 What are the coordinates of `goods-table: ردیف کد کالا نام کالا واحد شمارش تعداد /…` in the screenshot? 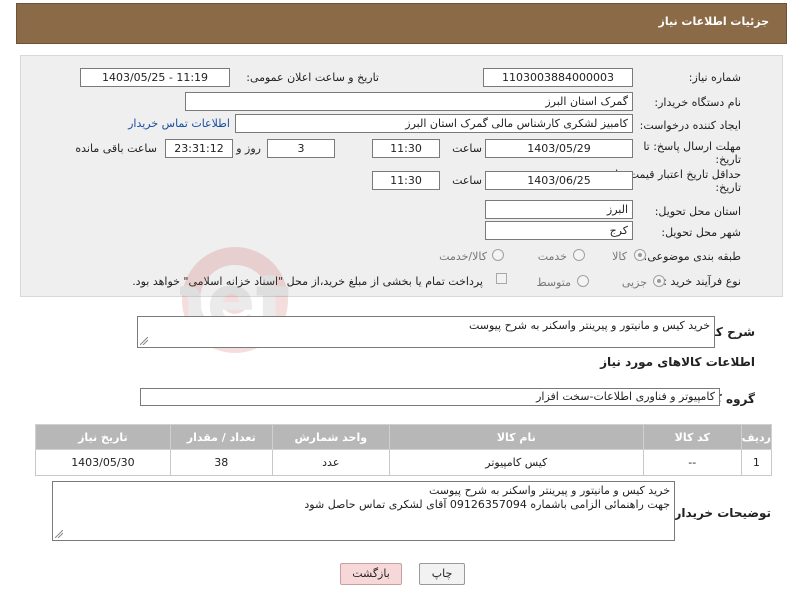 It's located at (404, 450).